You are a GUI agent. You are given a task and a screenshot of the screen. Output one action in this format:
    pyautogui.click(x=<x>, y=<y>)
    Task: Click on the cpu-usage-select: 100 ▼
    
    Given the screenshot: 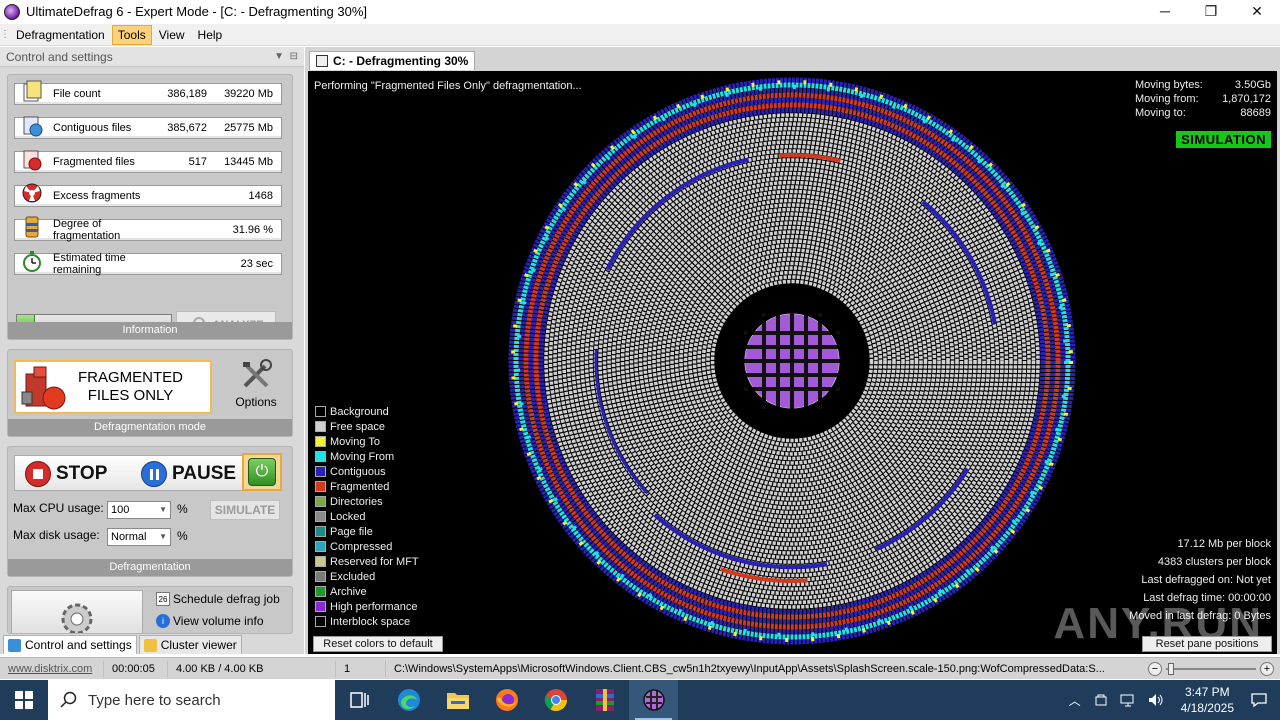 What is the action you would take?
    pyautogui.click(x=139, y=510)
    